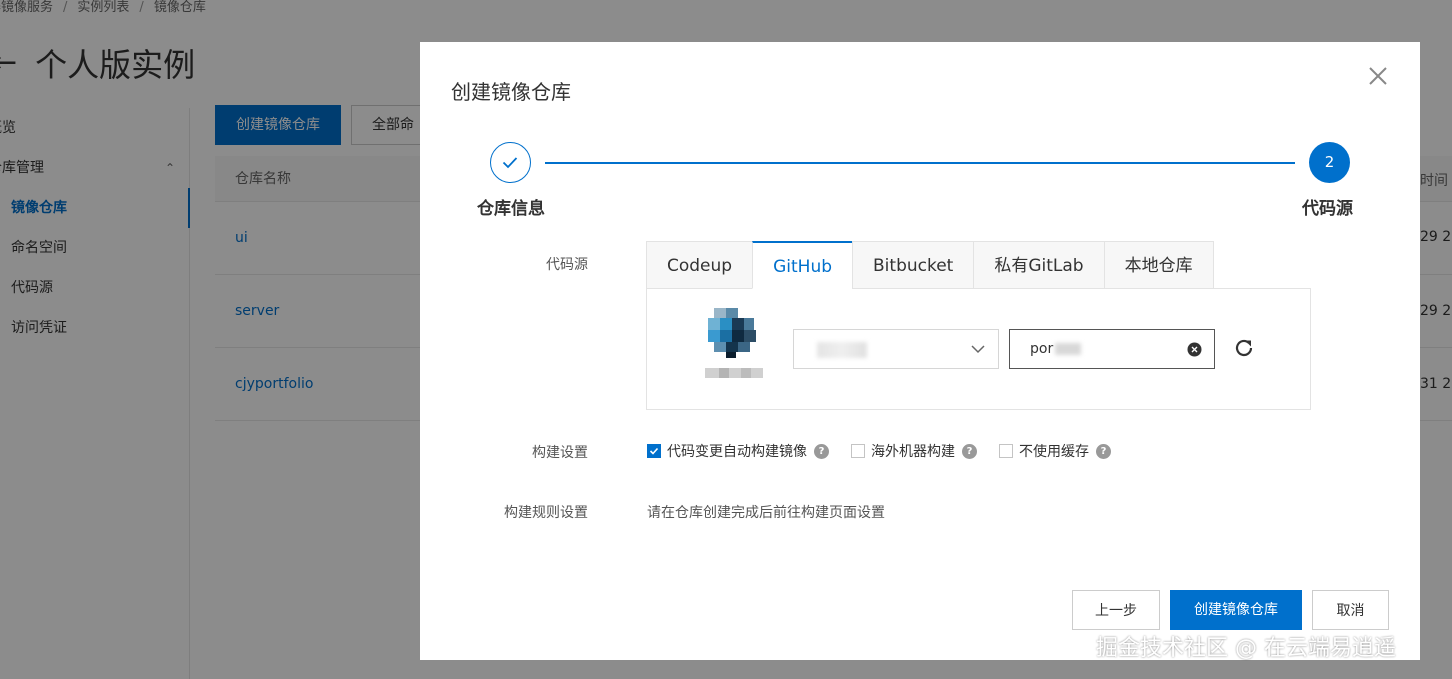  What do you see at coordinates (896, 349) in the screenshot?
I see `organization-select` at bounding box center [896, 349].